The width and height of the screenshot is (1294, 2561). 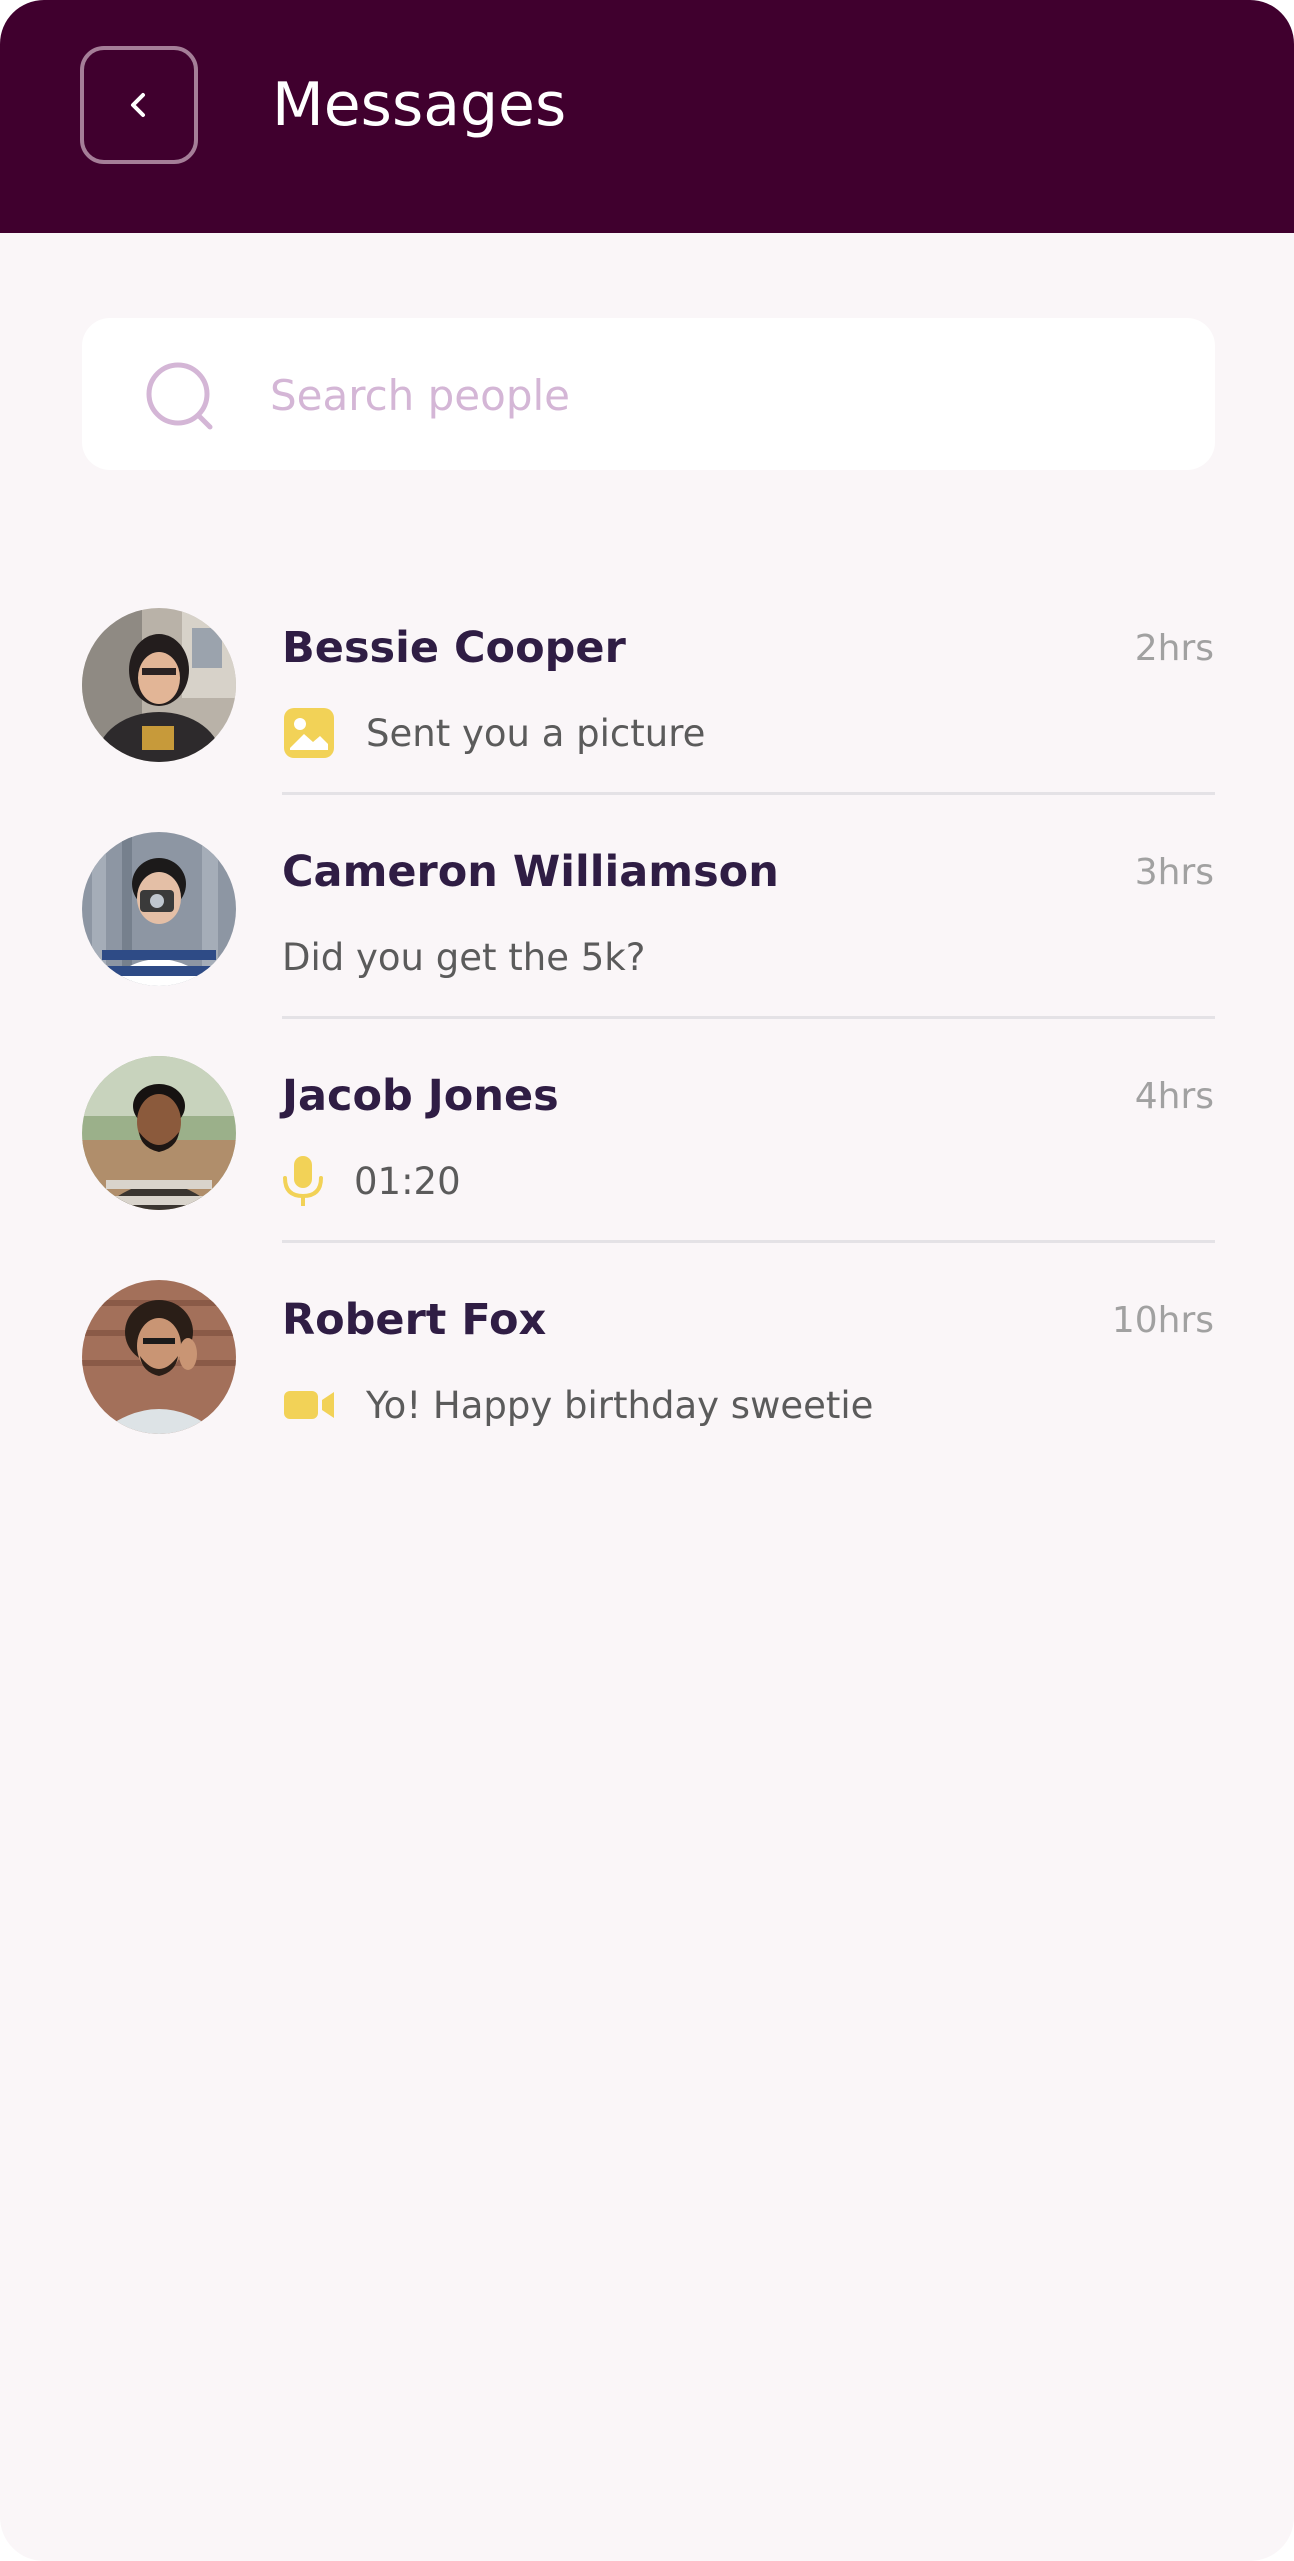 I want to click on page-title: Messages, so click(x=419, y=105).